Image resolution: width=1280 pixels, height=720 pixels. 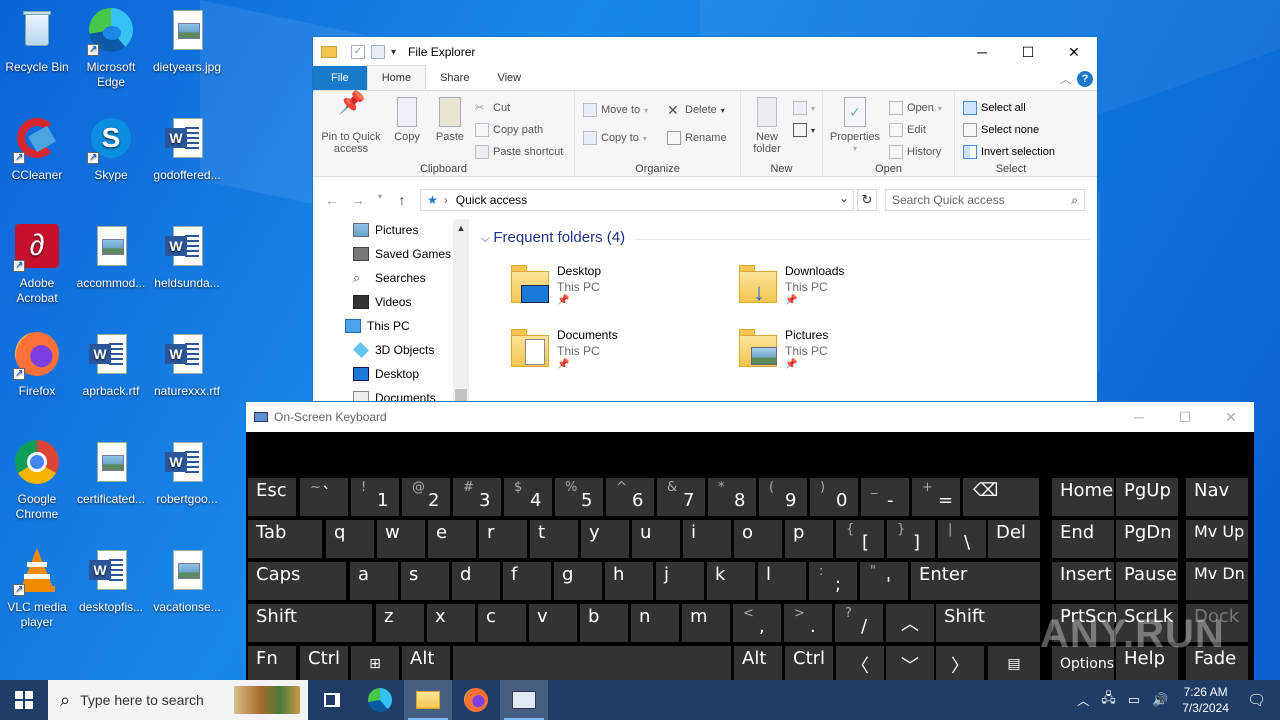 What do you see at coordinates (358, 52) in the screenshot?
I see `properties-quick-icon: ✓` at bounding box center [358, 52].